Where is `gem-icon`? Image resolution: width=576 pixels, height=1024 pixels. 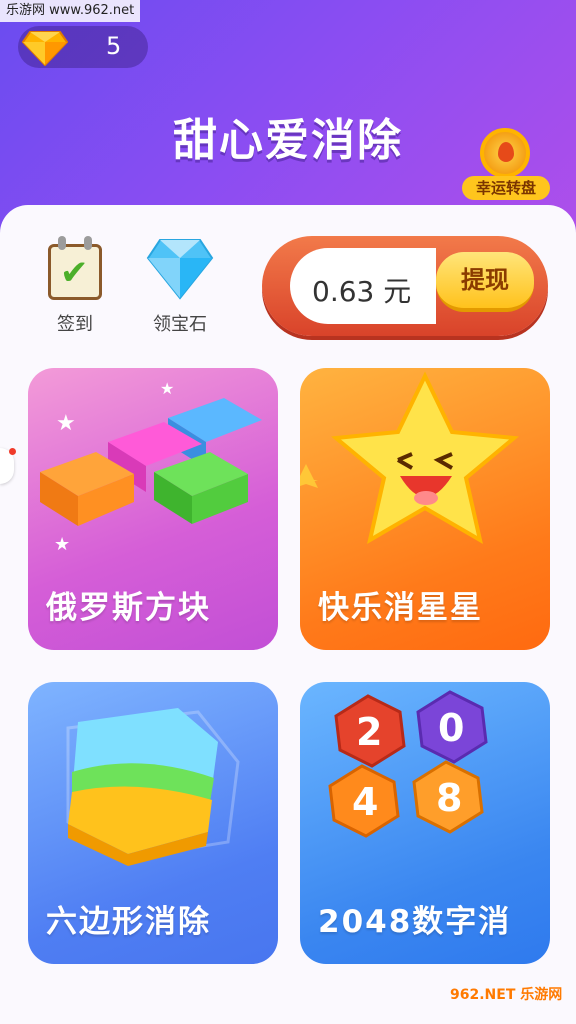 gem-icon is located at coordinates (45, 48).